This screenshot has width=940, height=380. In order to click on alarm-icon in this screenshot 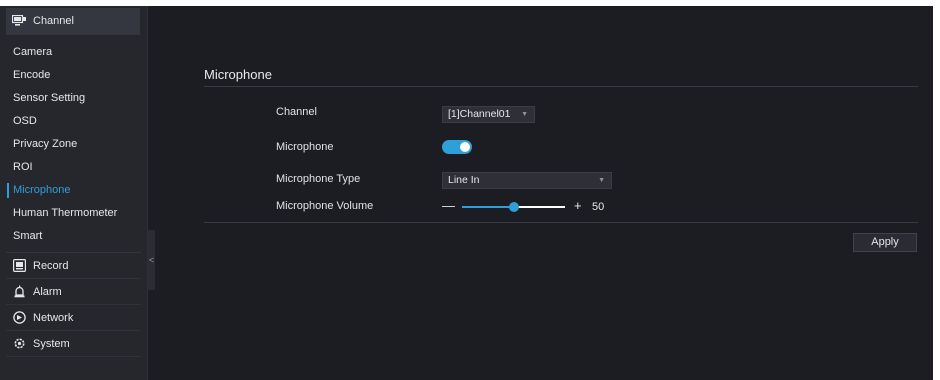, I will do `click(19, 292)`.